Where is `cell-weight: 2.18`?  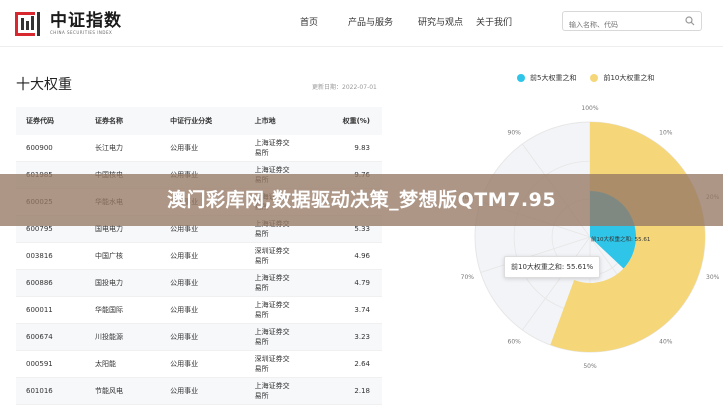
cell-weight: 2.18 is located at coordinates (354, 391).